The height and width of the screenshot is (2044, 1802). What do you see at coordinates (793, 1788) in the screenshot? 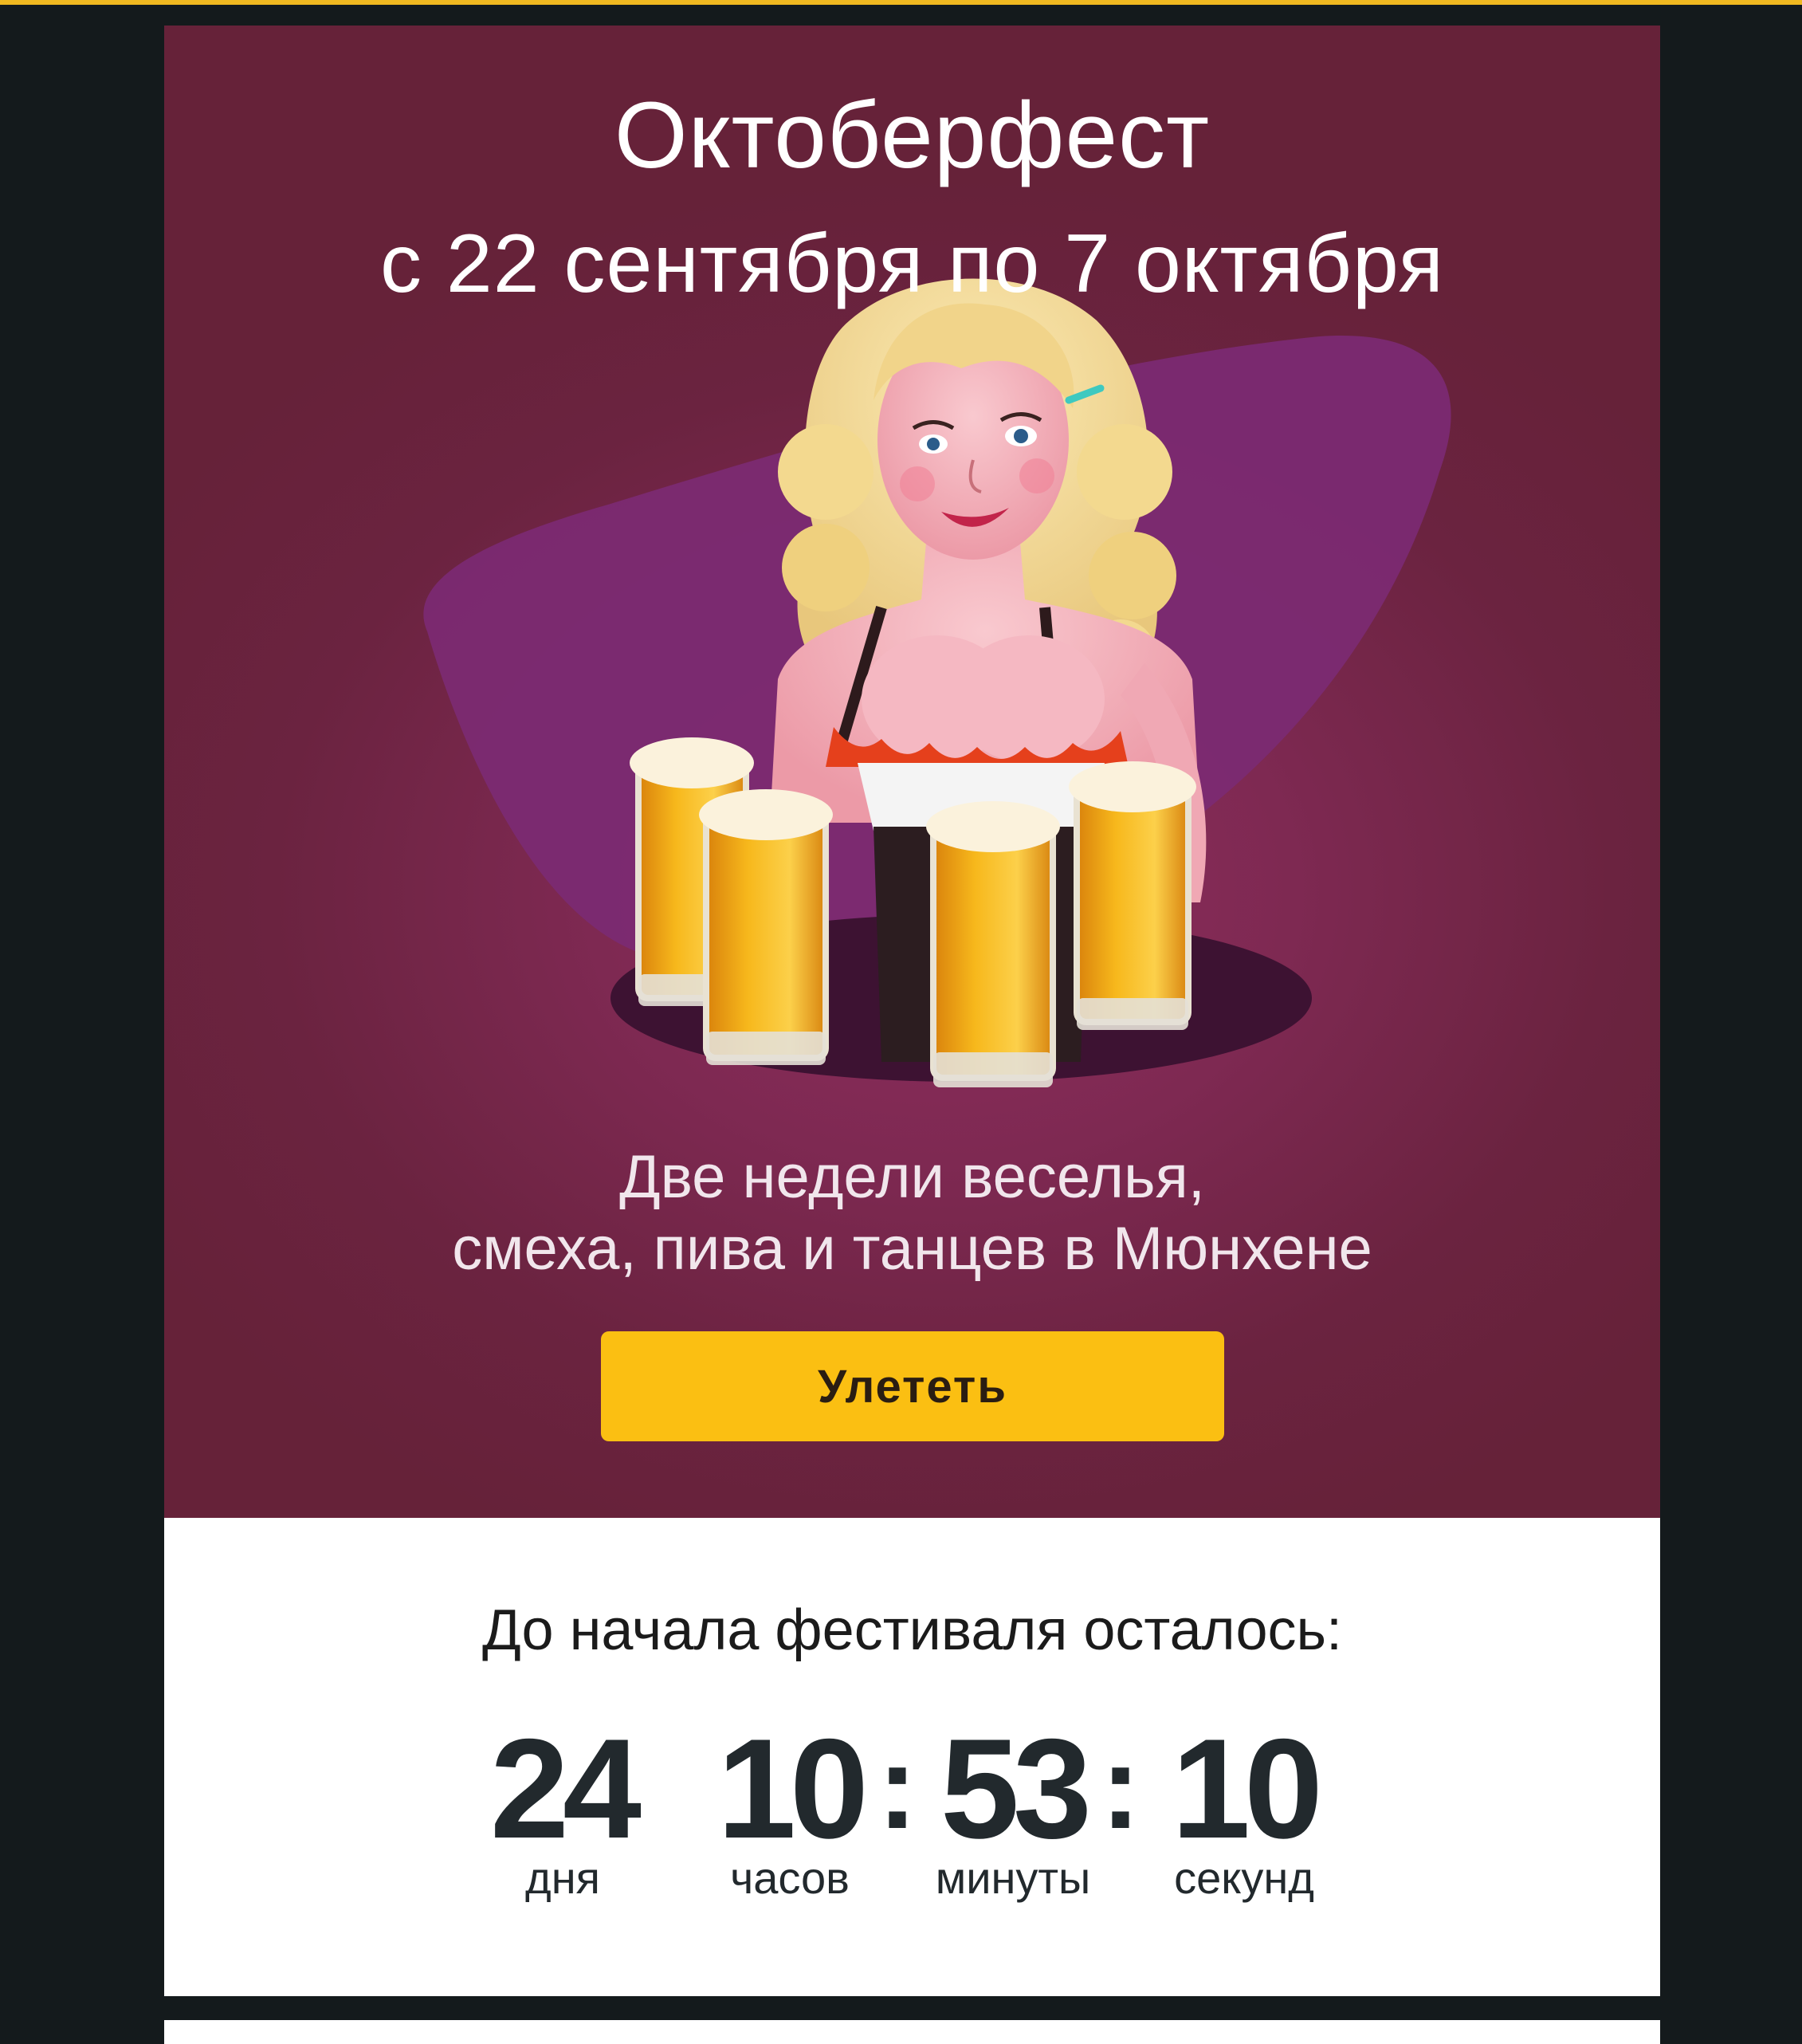
I see `hours-value: 10` at bounding box center [793, 1788].